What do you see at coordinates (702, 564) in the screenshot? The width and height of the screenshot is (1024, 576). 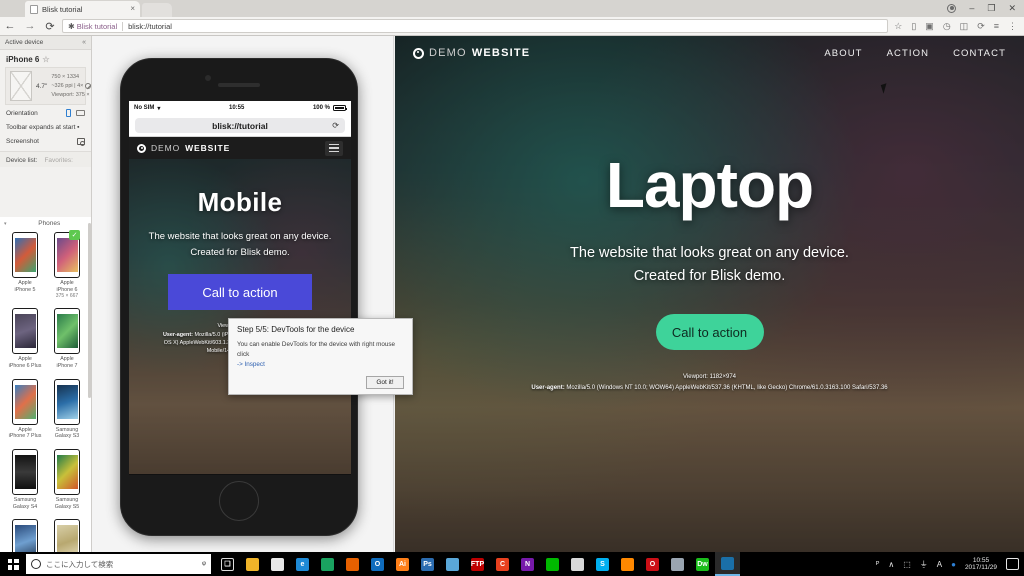 I see `dreamweaver-icon: Dw` at bounding box center [702, 564].